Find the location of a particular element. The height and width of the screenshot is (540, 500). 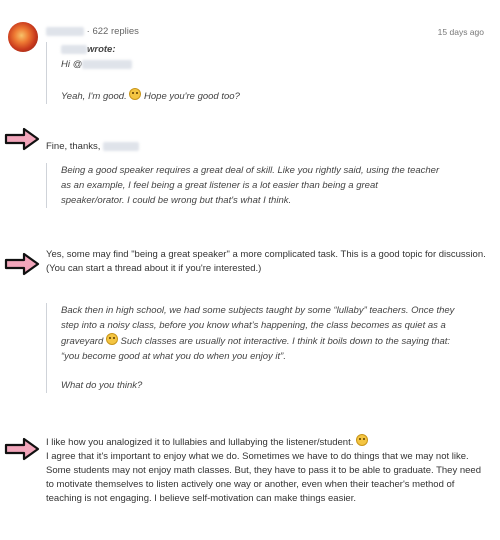

greeting-text: Hi @ is located at coordinates (72, 64).